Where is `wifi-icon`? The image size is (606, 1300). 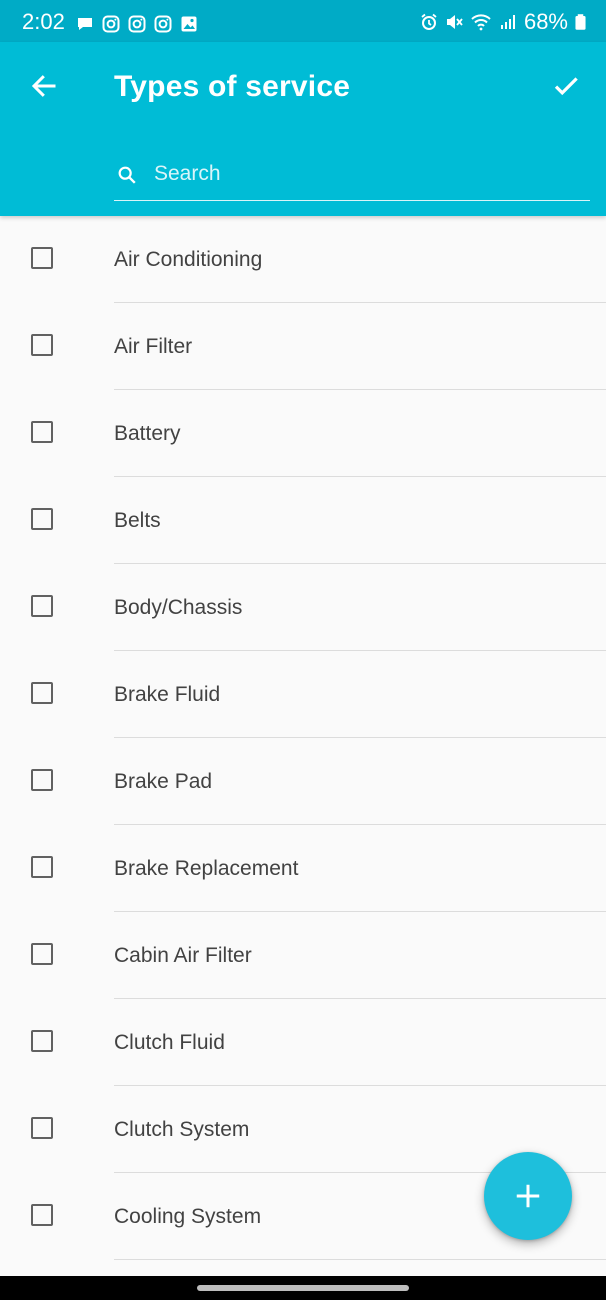 wifi-icon is located at coordinates (481, 22).